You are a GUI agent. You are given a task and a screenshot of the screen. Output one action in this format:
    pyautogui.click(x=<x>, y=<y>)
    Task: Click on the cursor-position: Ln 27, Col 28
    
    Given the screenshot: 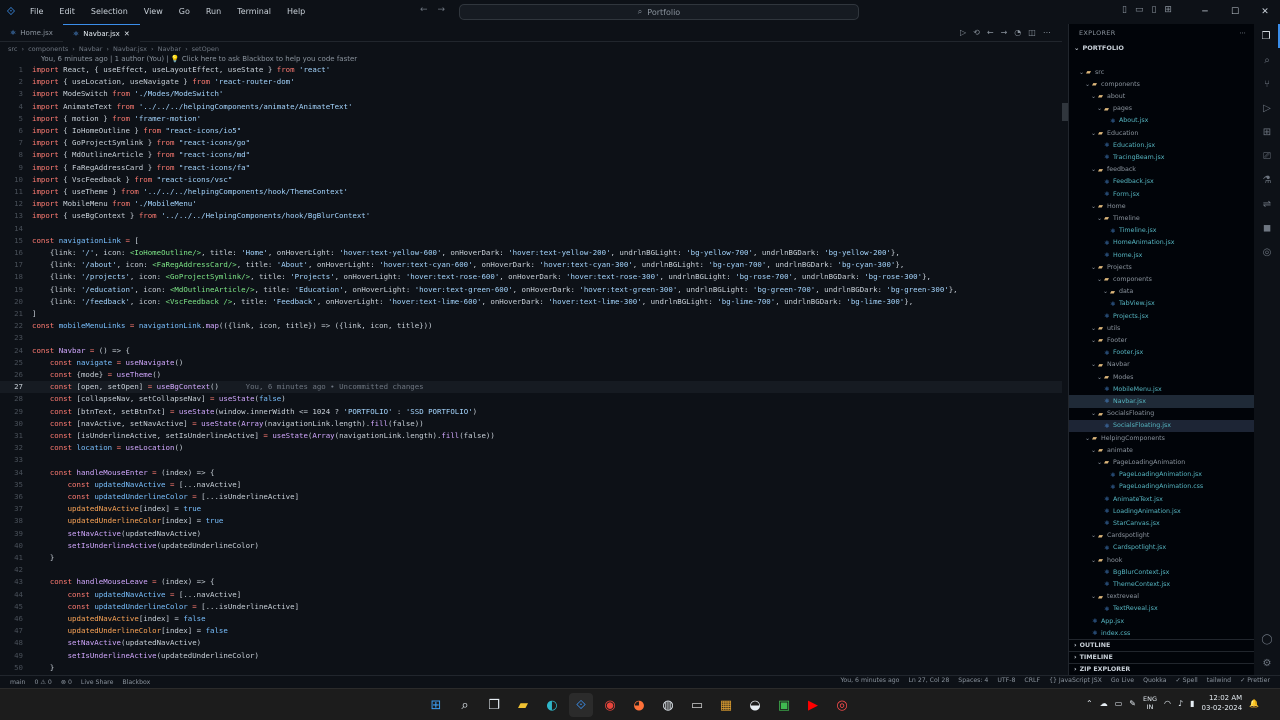 What is the action you would take?
    pyautogui.click(x=928, y=680)
    